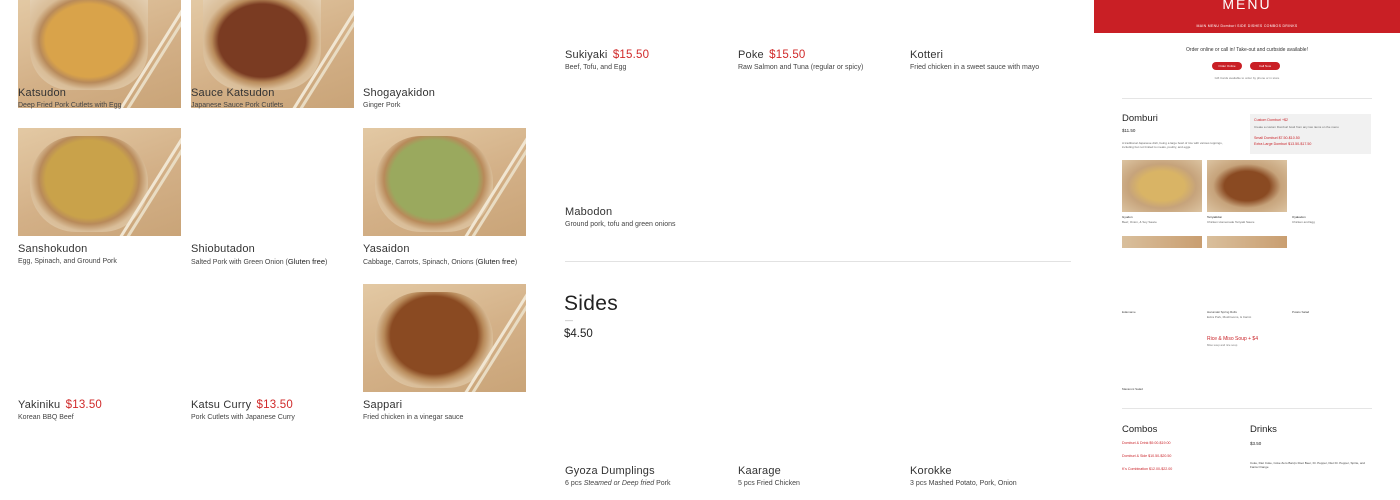  I want to click on preview-domburi-title: Domburi, so click(1140, 118).